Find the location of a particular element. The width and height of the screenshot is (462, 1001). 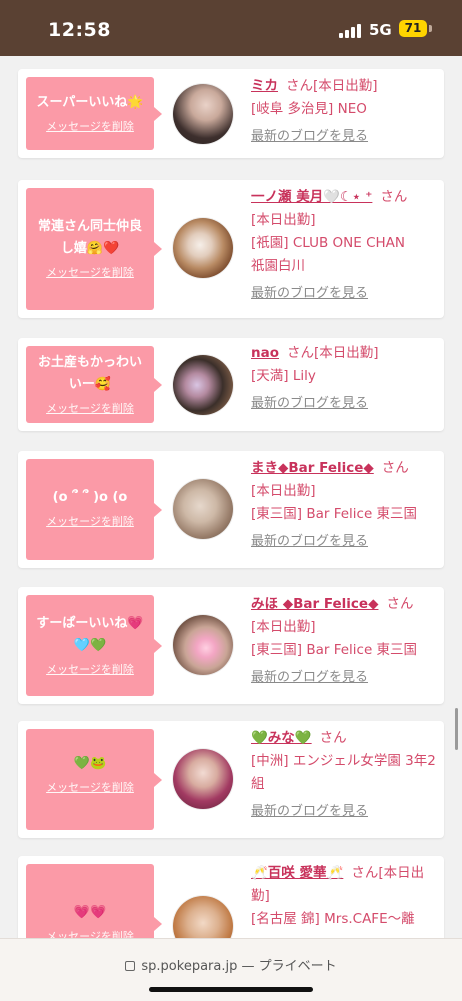

message-bubble: 💚🐸 メッセージを削除 is located at coordinates (94, 779).